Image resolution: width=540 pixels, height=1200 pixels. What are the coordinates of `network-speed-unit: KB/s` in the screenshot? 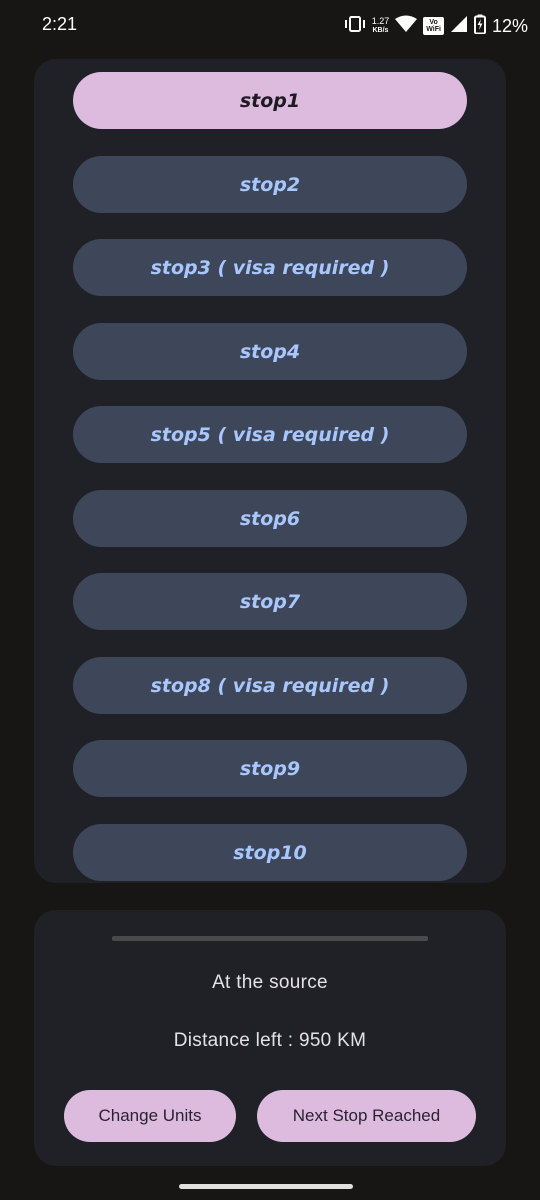 It's located at (380, 30).